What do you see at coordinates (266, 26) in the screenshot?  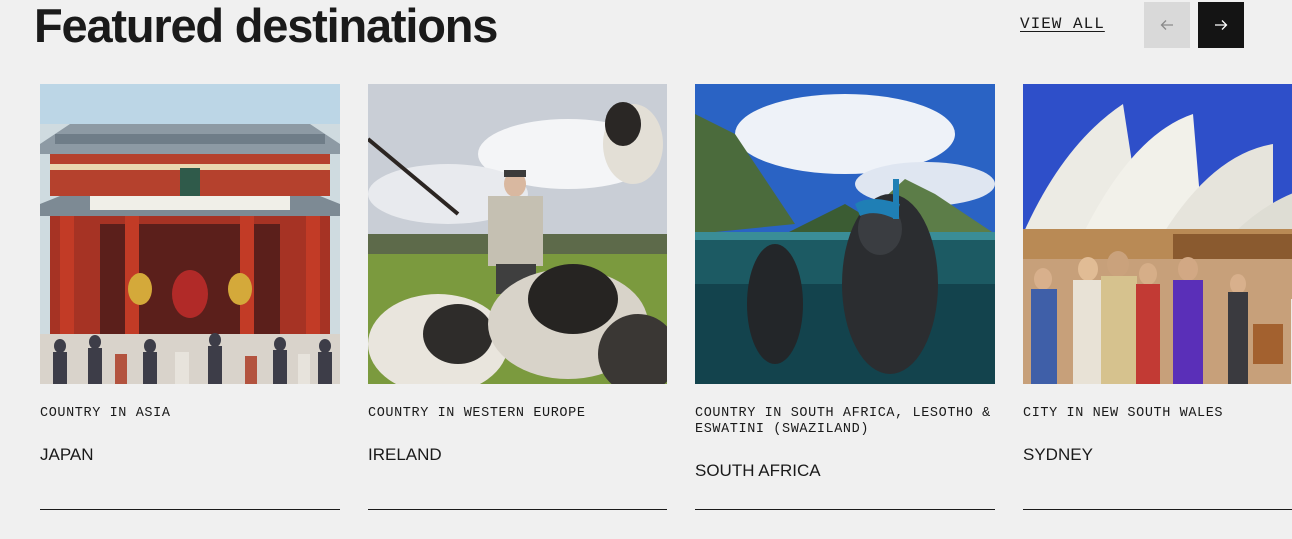 I see `page-title: Featured destinations` at bounding box center [266, 26].